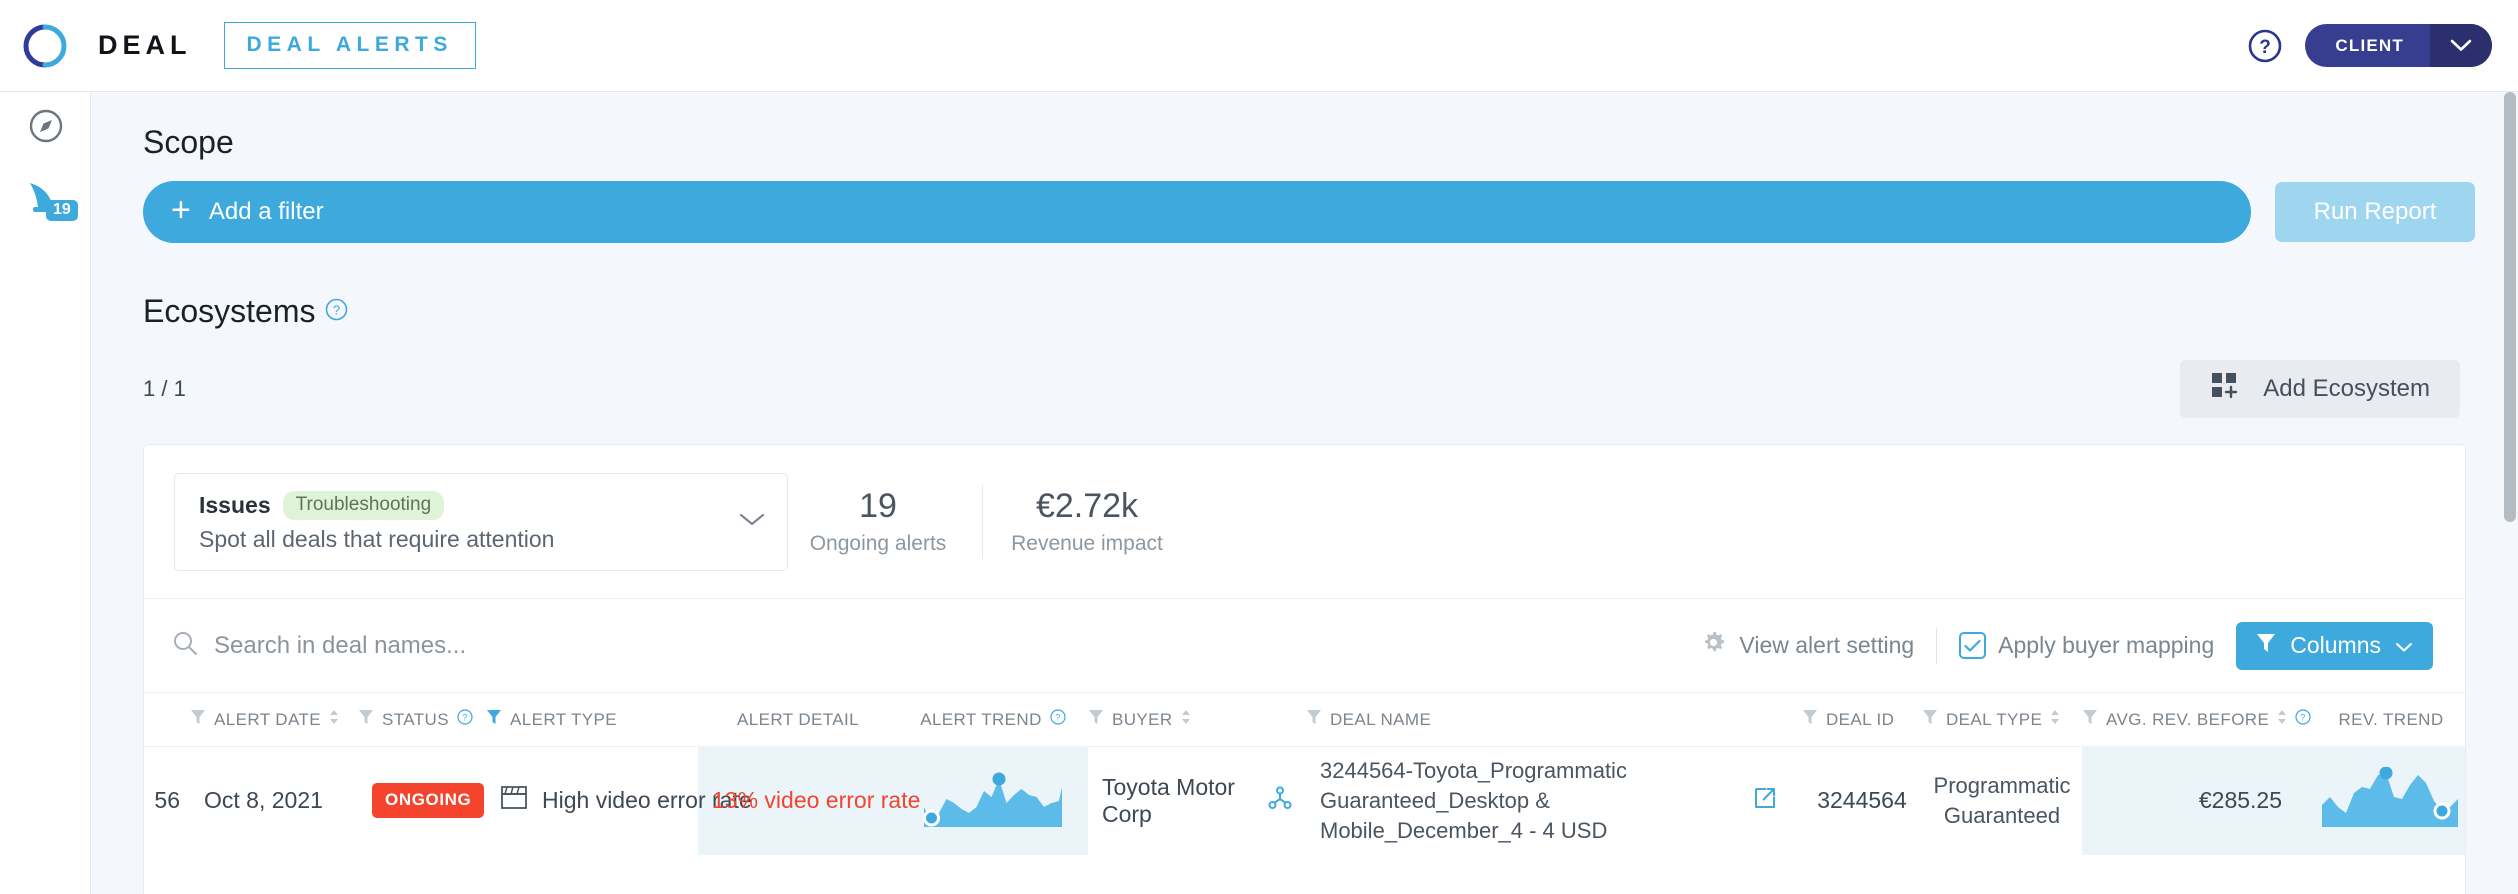 This screenshot has height=894, width=2518. Describe the element at coordinates (1713, 645) in the screenshot. I see `gear-icon` at that location.